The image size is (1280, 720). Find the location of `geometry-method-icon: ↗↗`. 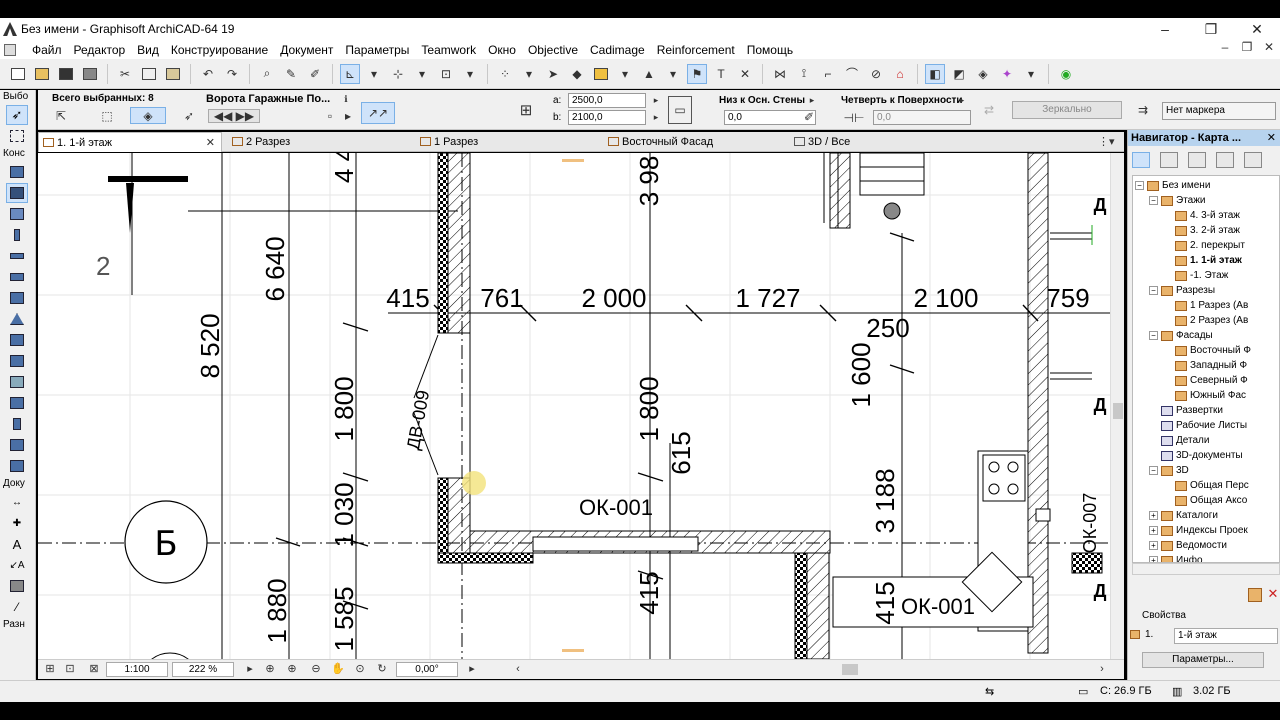

geometry-method-icon: ↗↗ is located at coordinates (378, 113).